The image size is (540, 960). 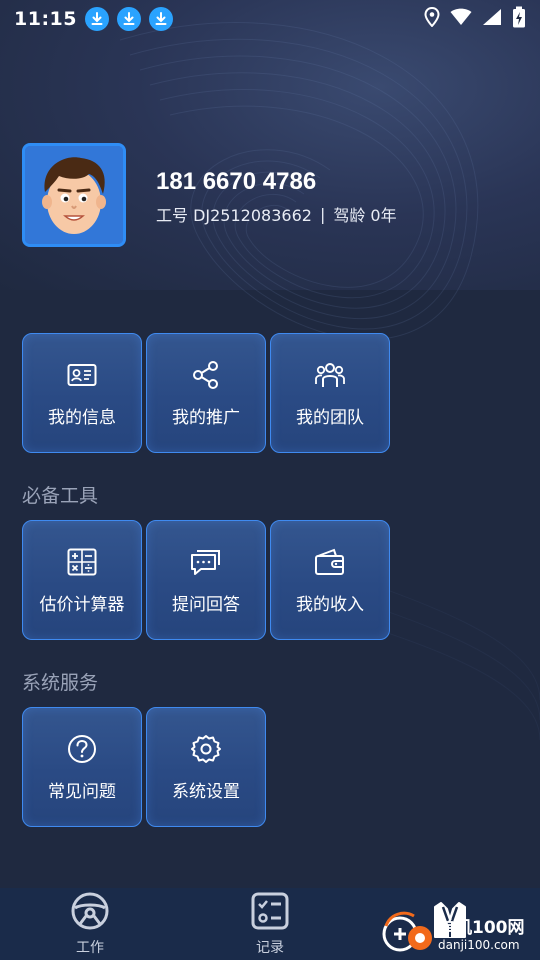 I want to click on tile-label: 常见问题, so click(x=82, y=791).